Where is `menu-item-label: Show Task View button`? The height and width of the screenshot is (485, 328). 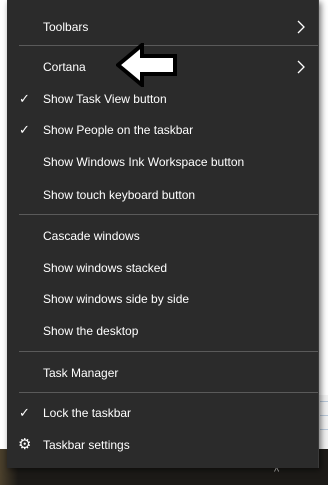 menu-item-label: Show Task View button is located at coordinates (105, 99).